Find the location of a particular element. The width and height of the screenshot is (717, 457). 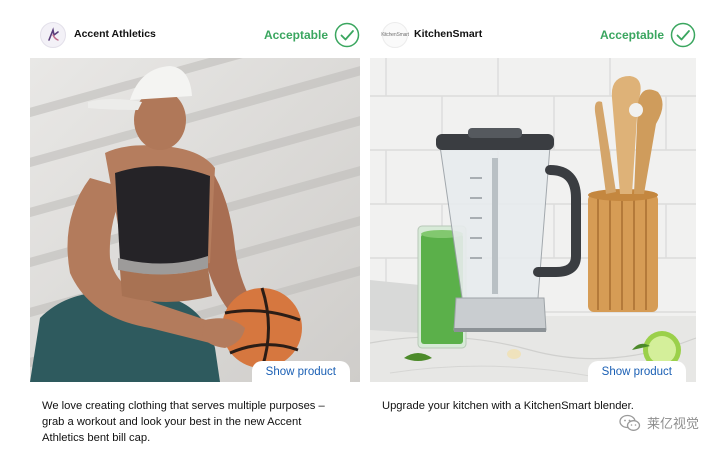

wechat-icon is located at coordinates (630, 422).